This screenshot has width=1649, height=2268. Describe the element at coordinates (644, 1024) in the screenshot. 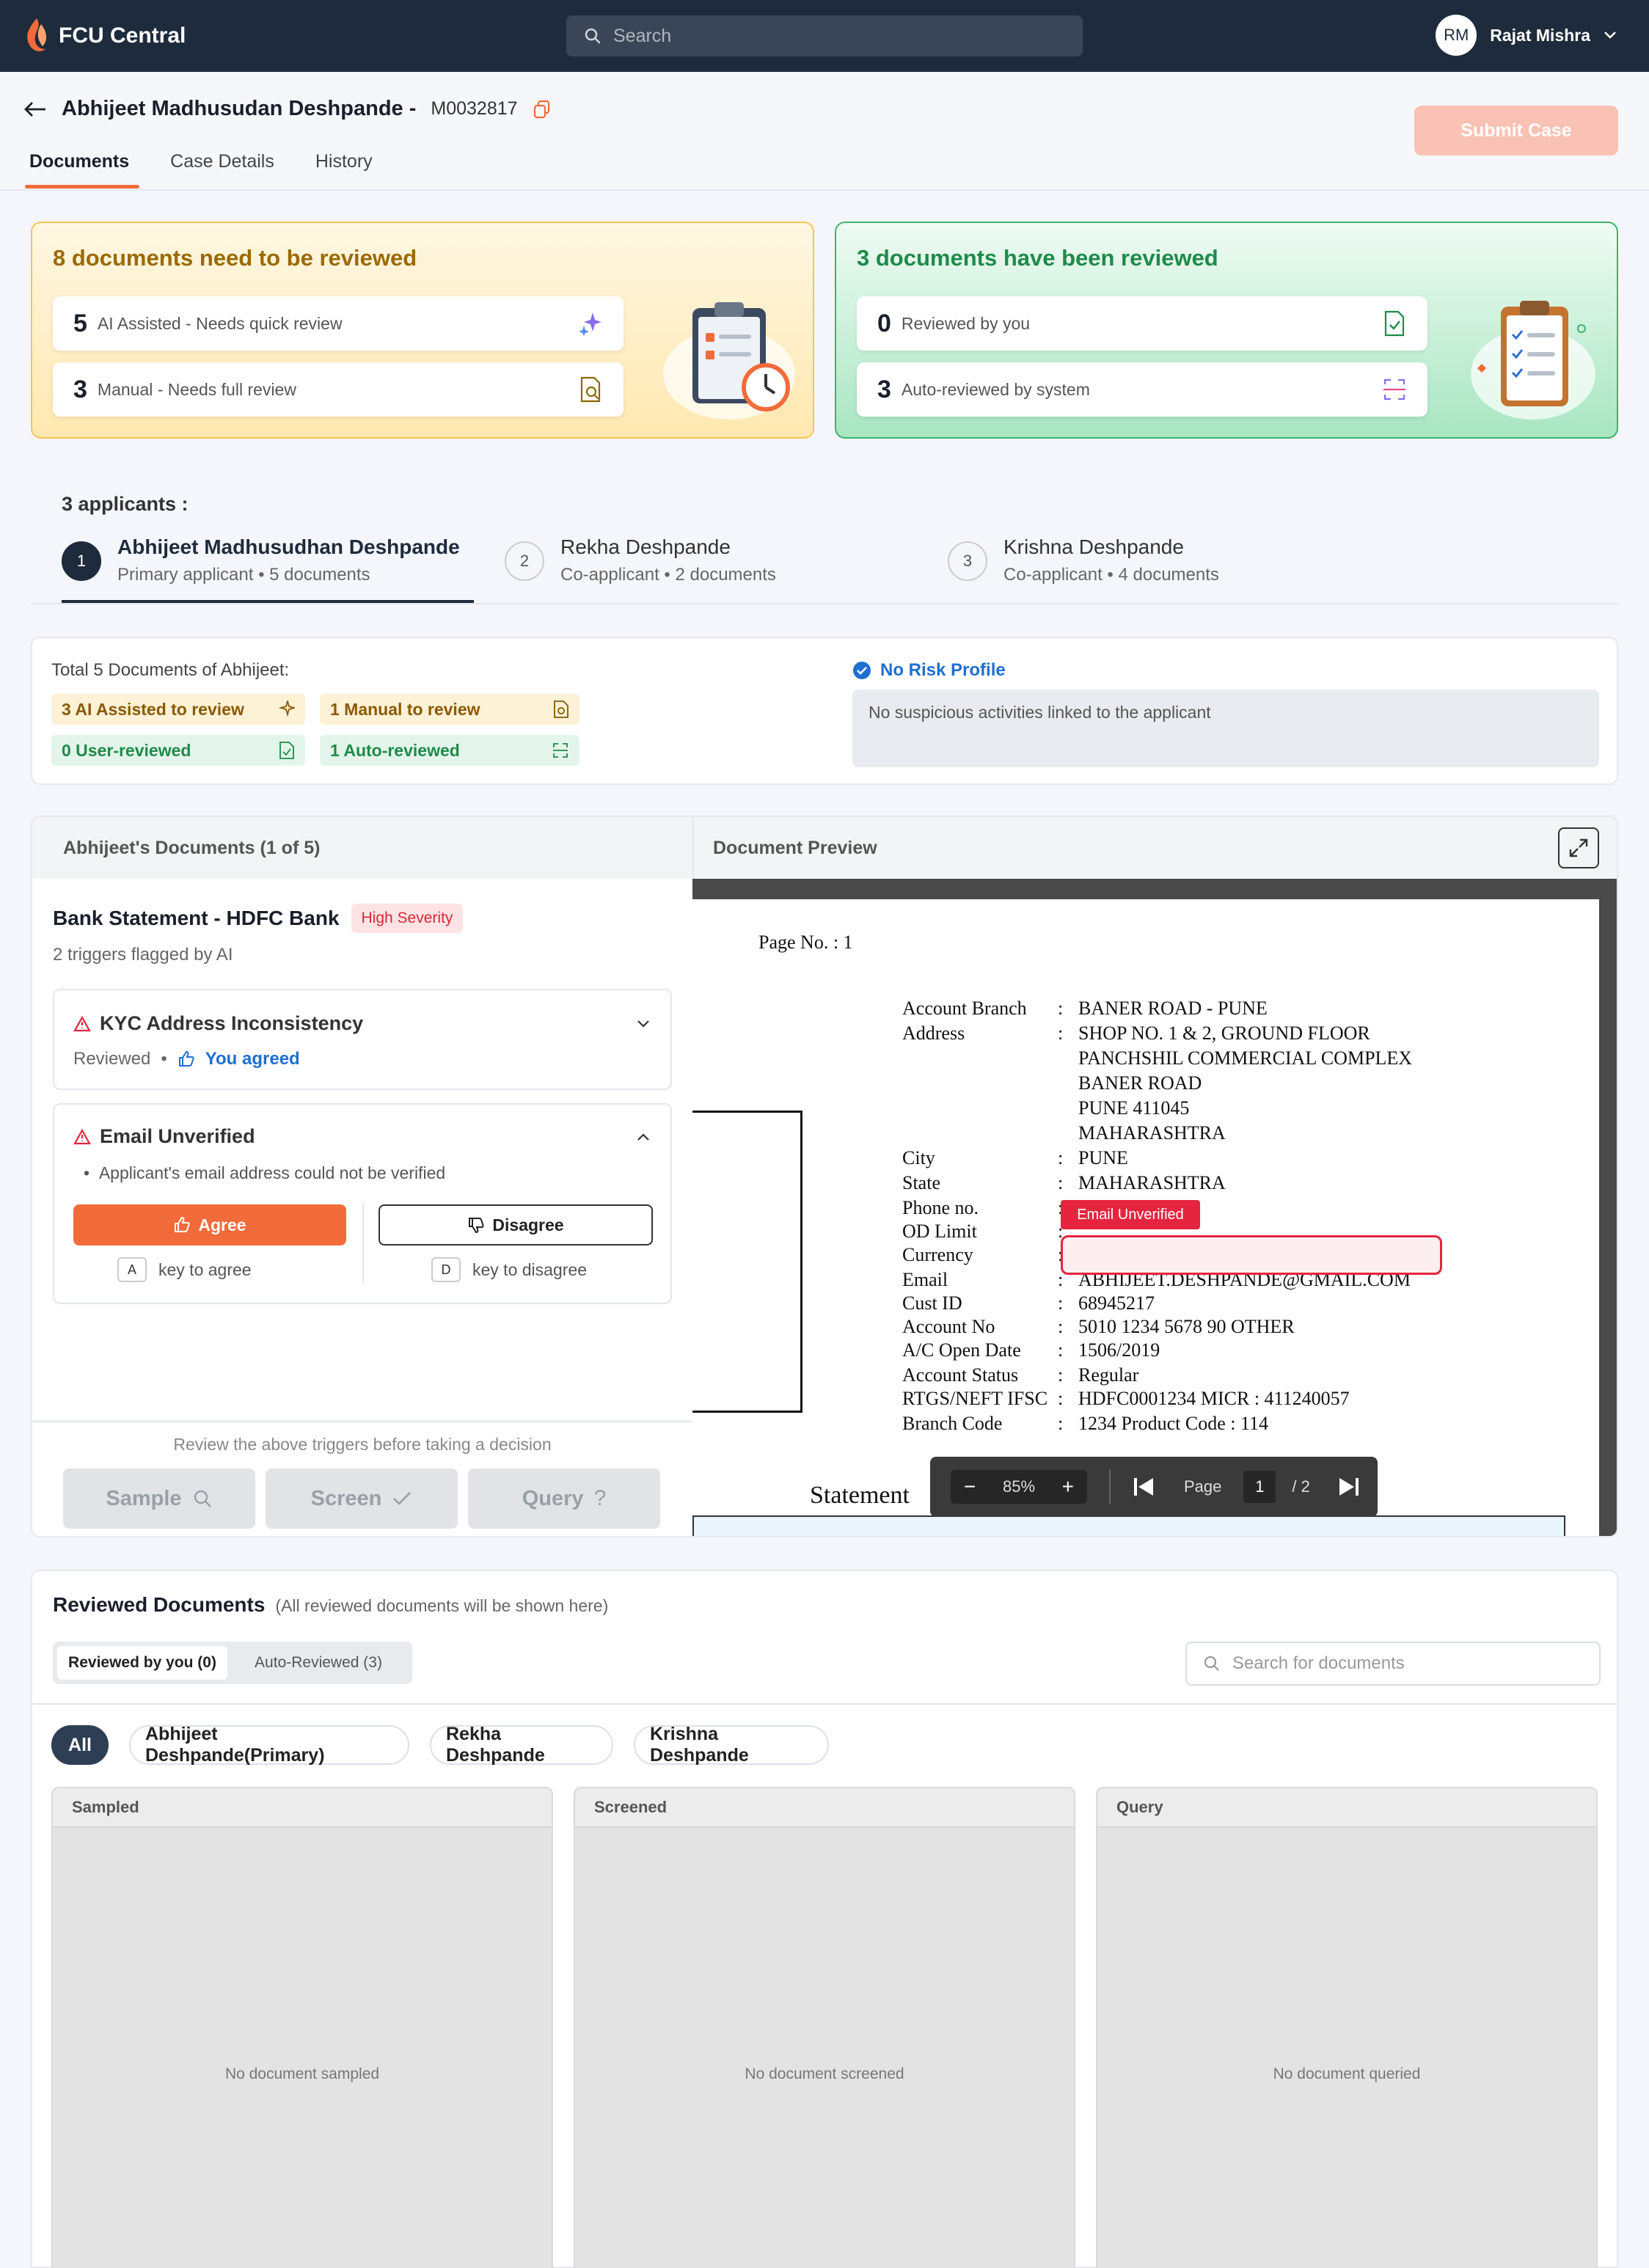

I see `chevron-down-icon` at that location.